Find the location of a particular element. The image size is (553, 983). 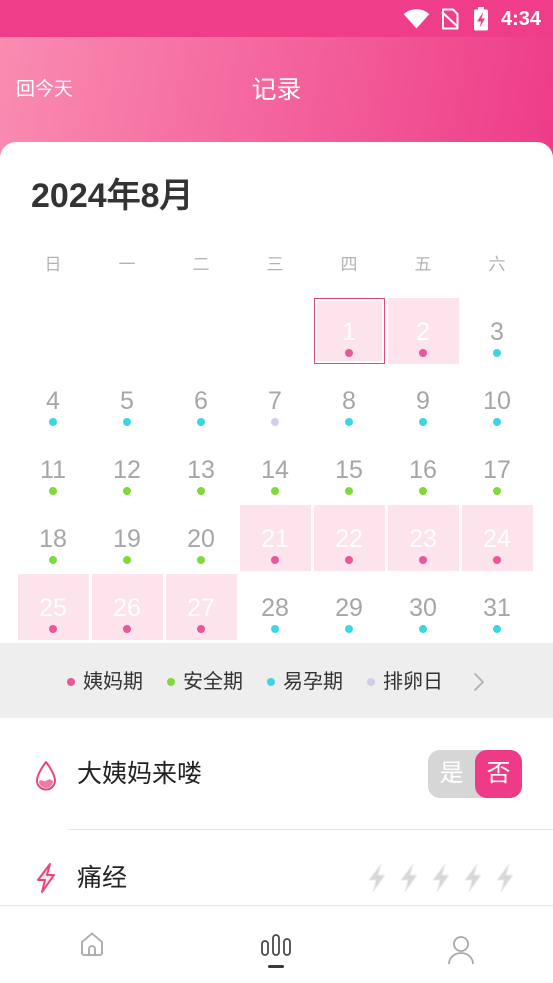

day-number: 12 is located at coordinates (127, 470).